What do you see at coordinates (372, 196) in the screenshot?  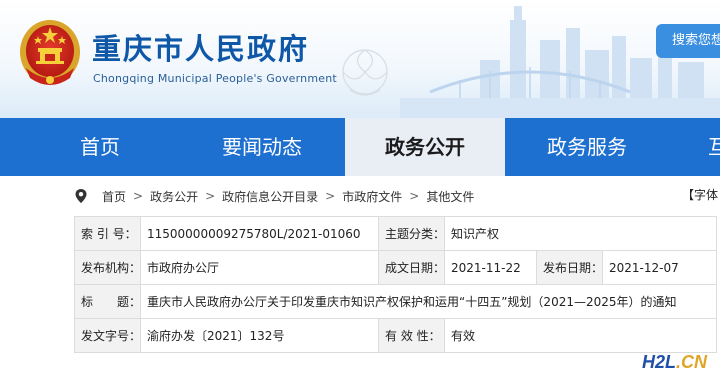 I see `breadcrumb-municipal-documents: 市政府文件` at bounding box center [372, 196].